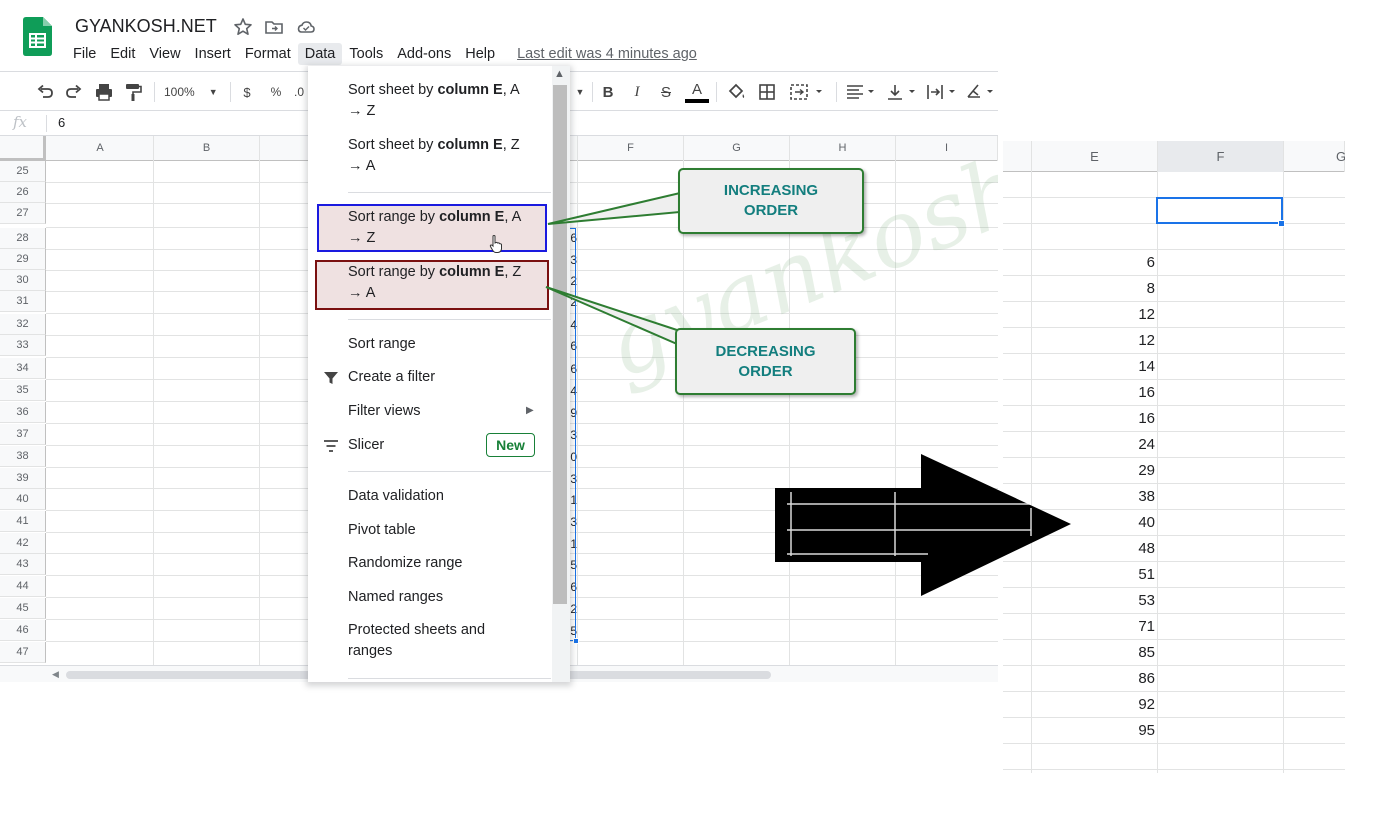  Describe the element at coordinates (947, 148) in the screenshot. I see `column-header-i: I` at that location.